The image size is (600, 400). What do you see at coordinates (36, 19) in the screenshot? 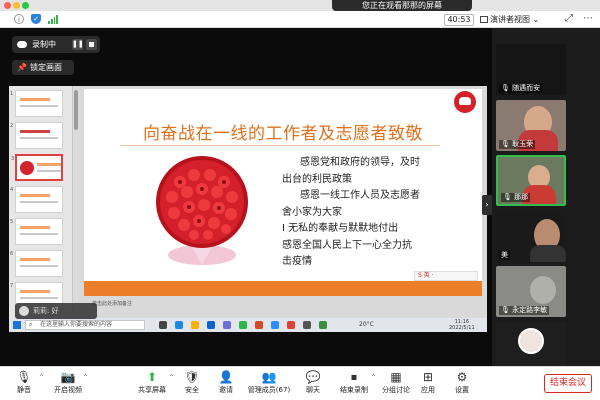
I see `encryption-shield-icon: ✓` at bounding box center [36, 19].